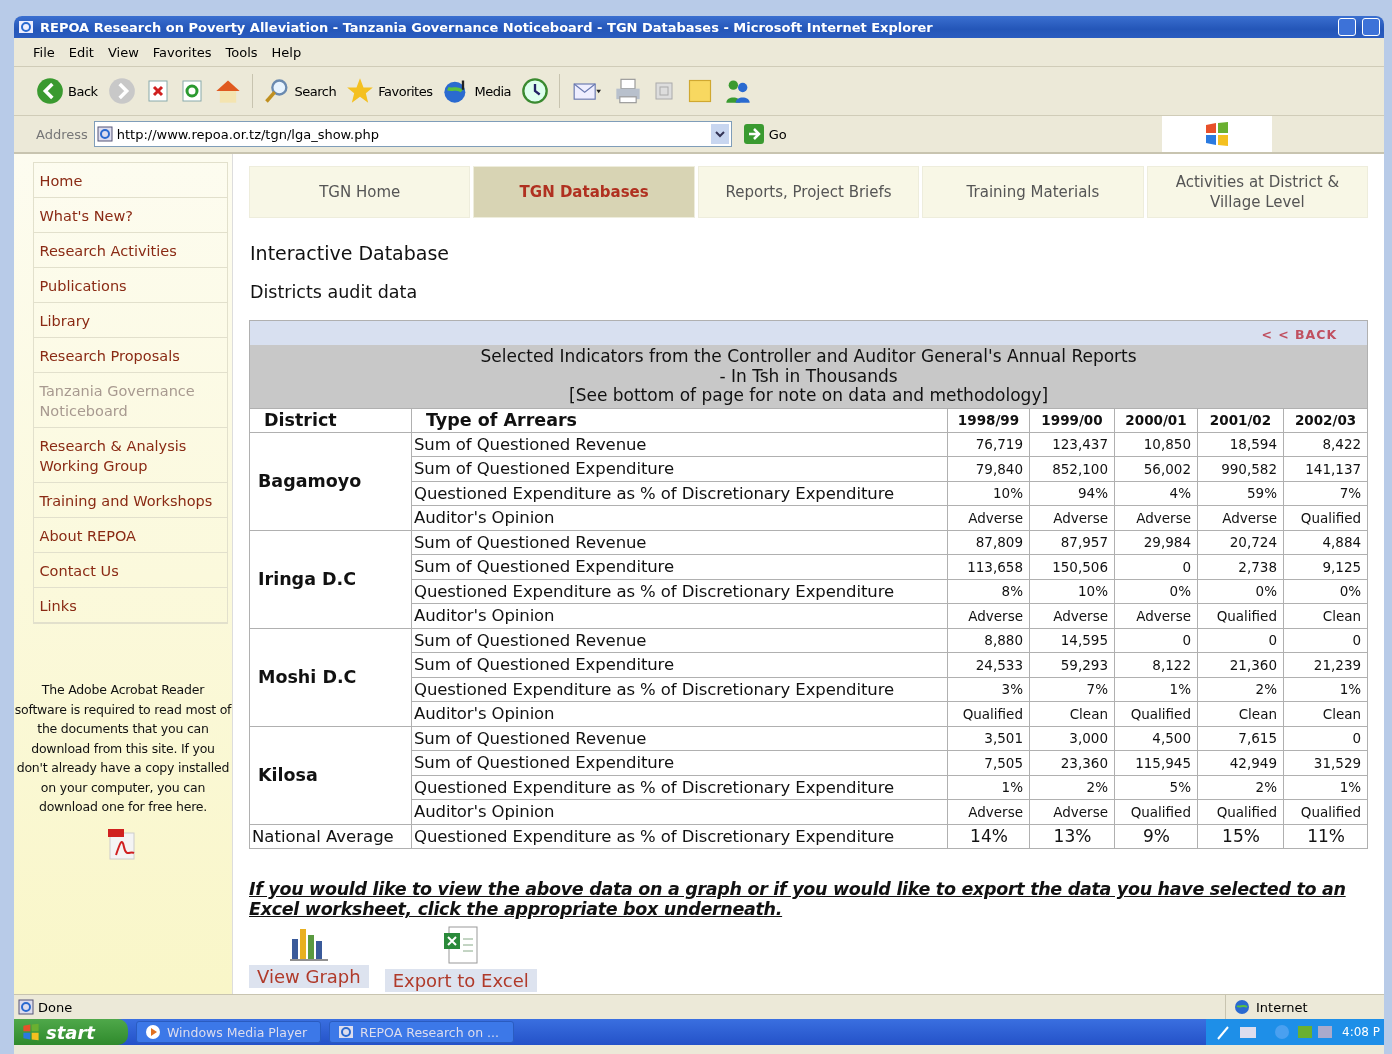  What do you see at coordinates (476, 91) in the screenshot?
I see `media-button: Media` at bounding box center [476, 91].